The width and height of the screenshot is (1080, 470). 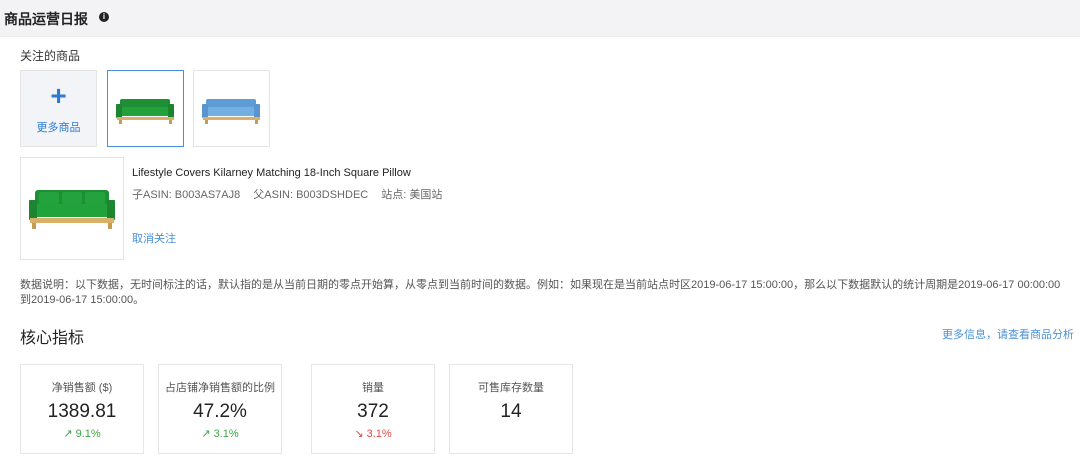 What do you see at coordinates (58, 128) in the screenshot?
I see `add-product-label: 更多商品` at bounding box center [58, 128].